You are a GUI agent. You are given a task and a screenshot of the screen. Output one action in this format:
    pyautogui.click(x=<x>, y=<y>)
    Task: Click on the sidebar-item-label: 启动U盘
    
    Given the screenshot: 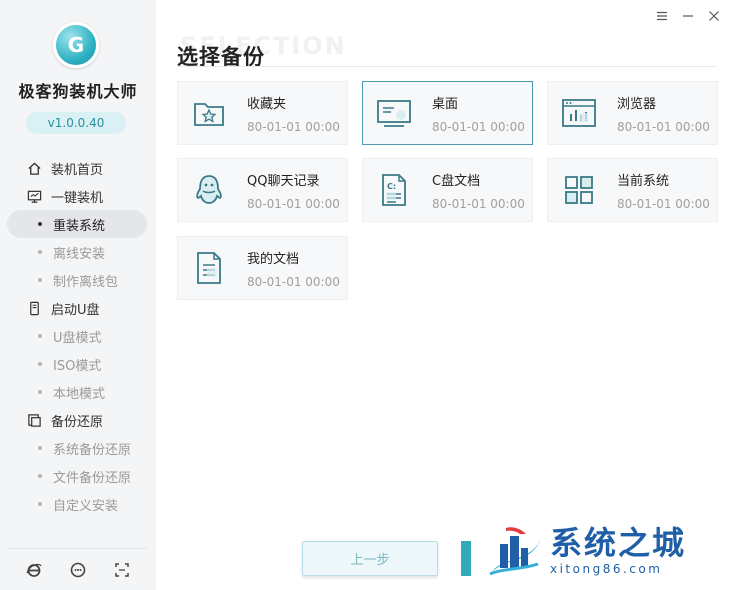 What is the action you would take?
    pyautogui.click(x=75, y=310)
    